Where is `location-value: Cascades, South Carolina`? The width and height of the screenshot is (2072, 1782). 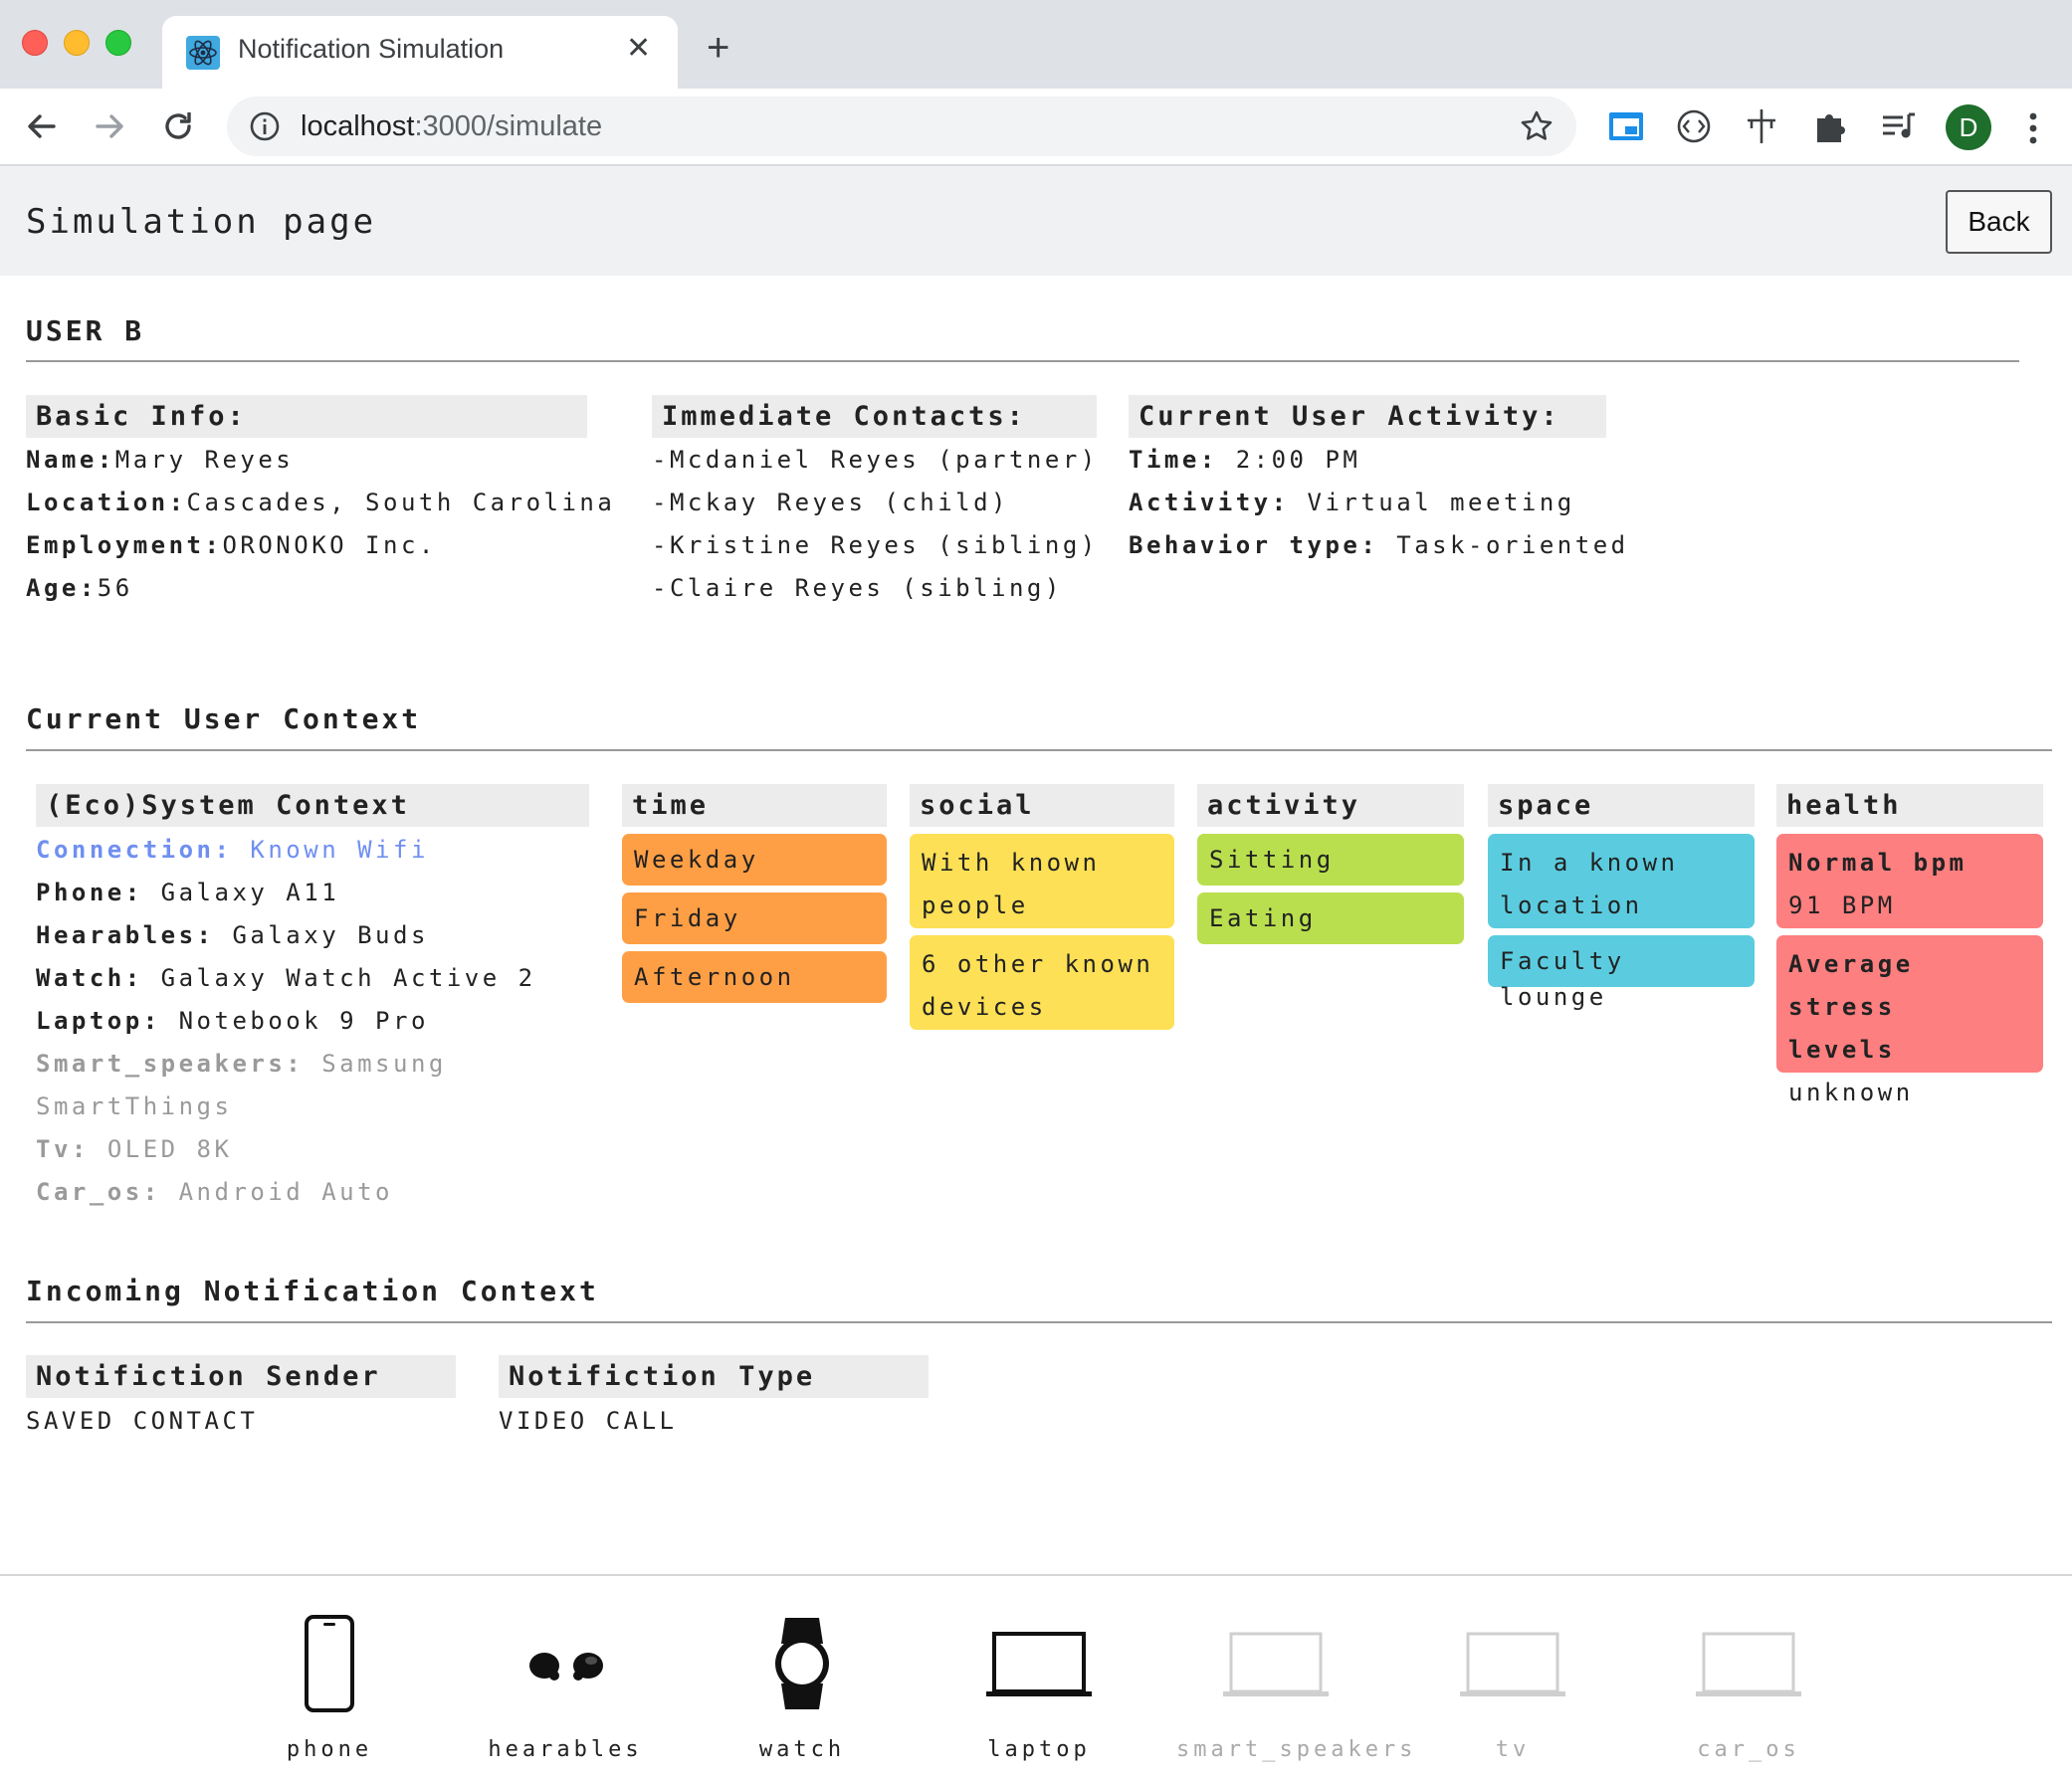 location-value: Cascades, South Carolina is located at coordinates (401, 502).